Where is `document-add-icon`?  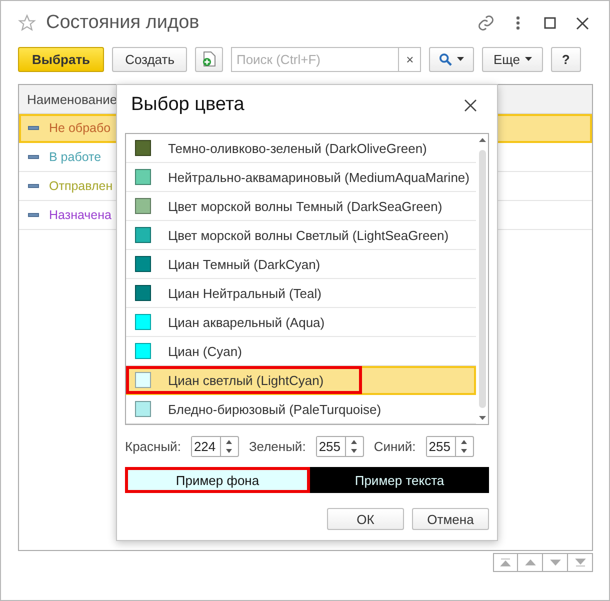
document-add-icon is located at coordinates (209, 59).